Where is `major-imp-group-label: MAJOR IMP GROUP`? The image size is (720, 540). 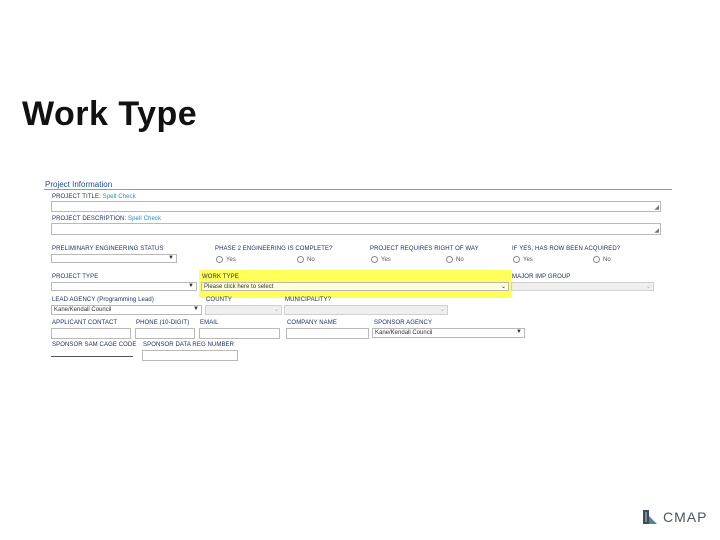 major-imp-group-label: MAJOR IMP GROUP is located at coordinates (541, 277).